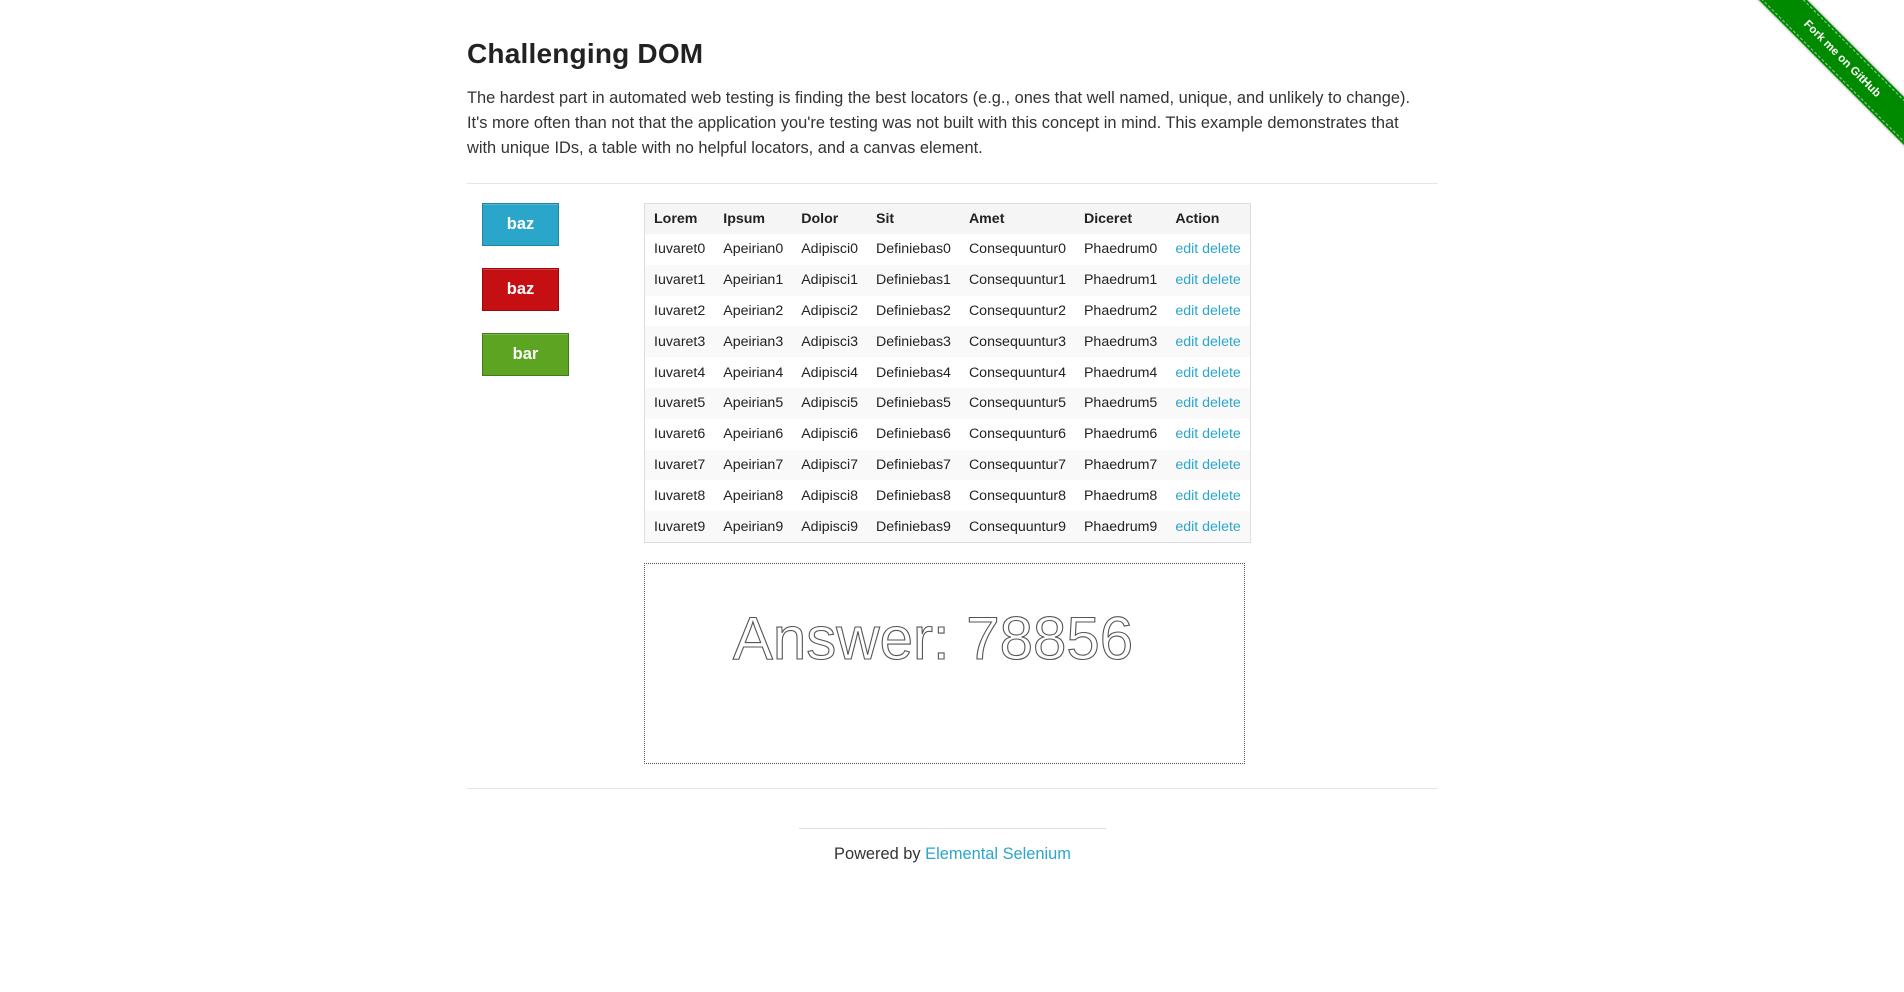 The image size is (1904, 992). I want to click on fork-me-on-github-ribbon: Fork me on GitHub, so click(1829, 74).